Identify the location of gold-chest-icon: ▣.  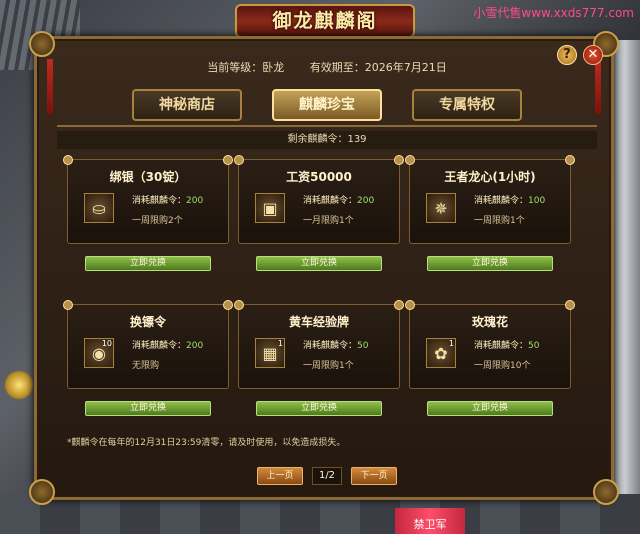
(270, 208).